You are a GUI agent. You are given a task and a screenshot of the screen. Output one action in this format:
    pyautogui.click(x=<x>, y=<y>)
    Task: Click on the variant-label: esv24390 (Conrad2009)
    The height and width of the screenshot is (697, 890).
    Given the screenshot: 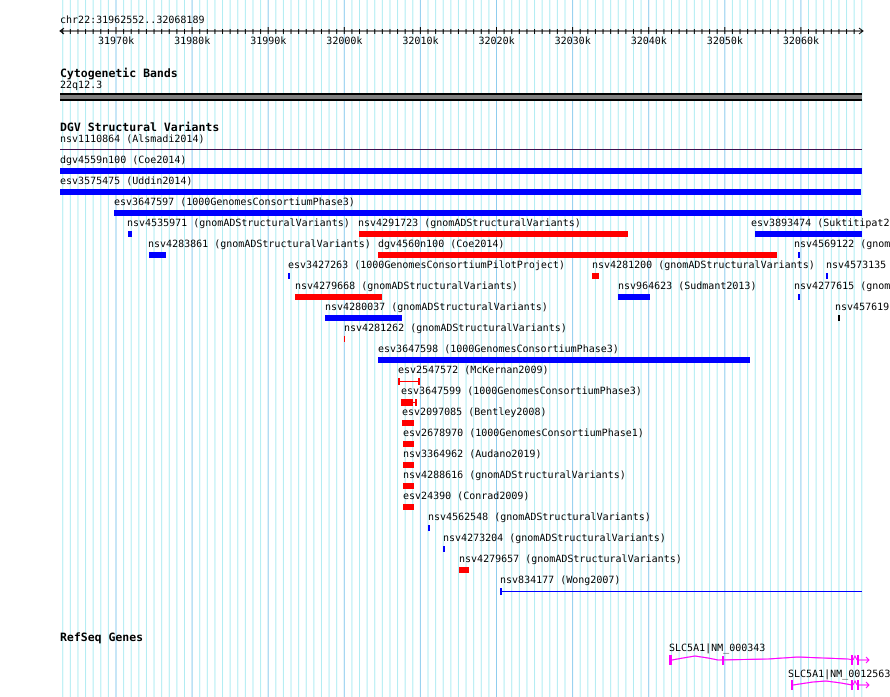 What is the action you would take?
    pyautogui.click(x=466, y=497)
    